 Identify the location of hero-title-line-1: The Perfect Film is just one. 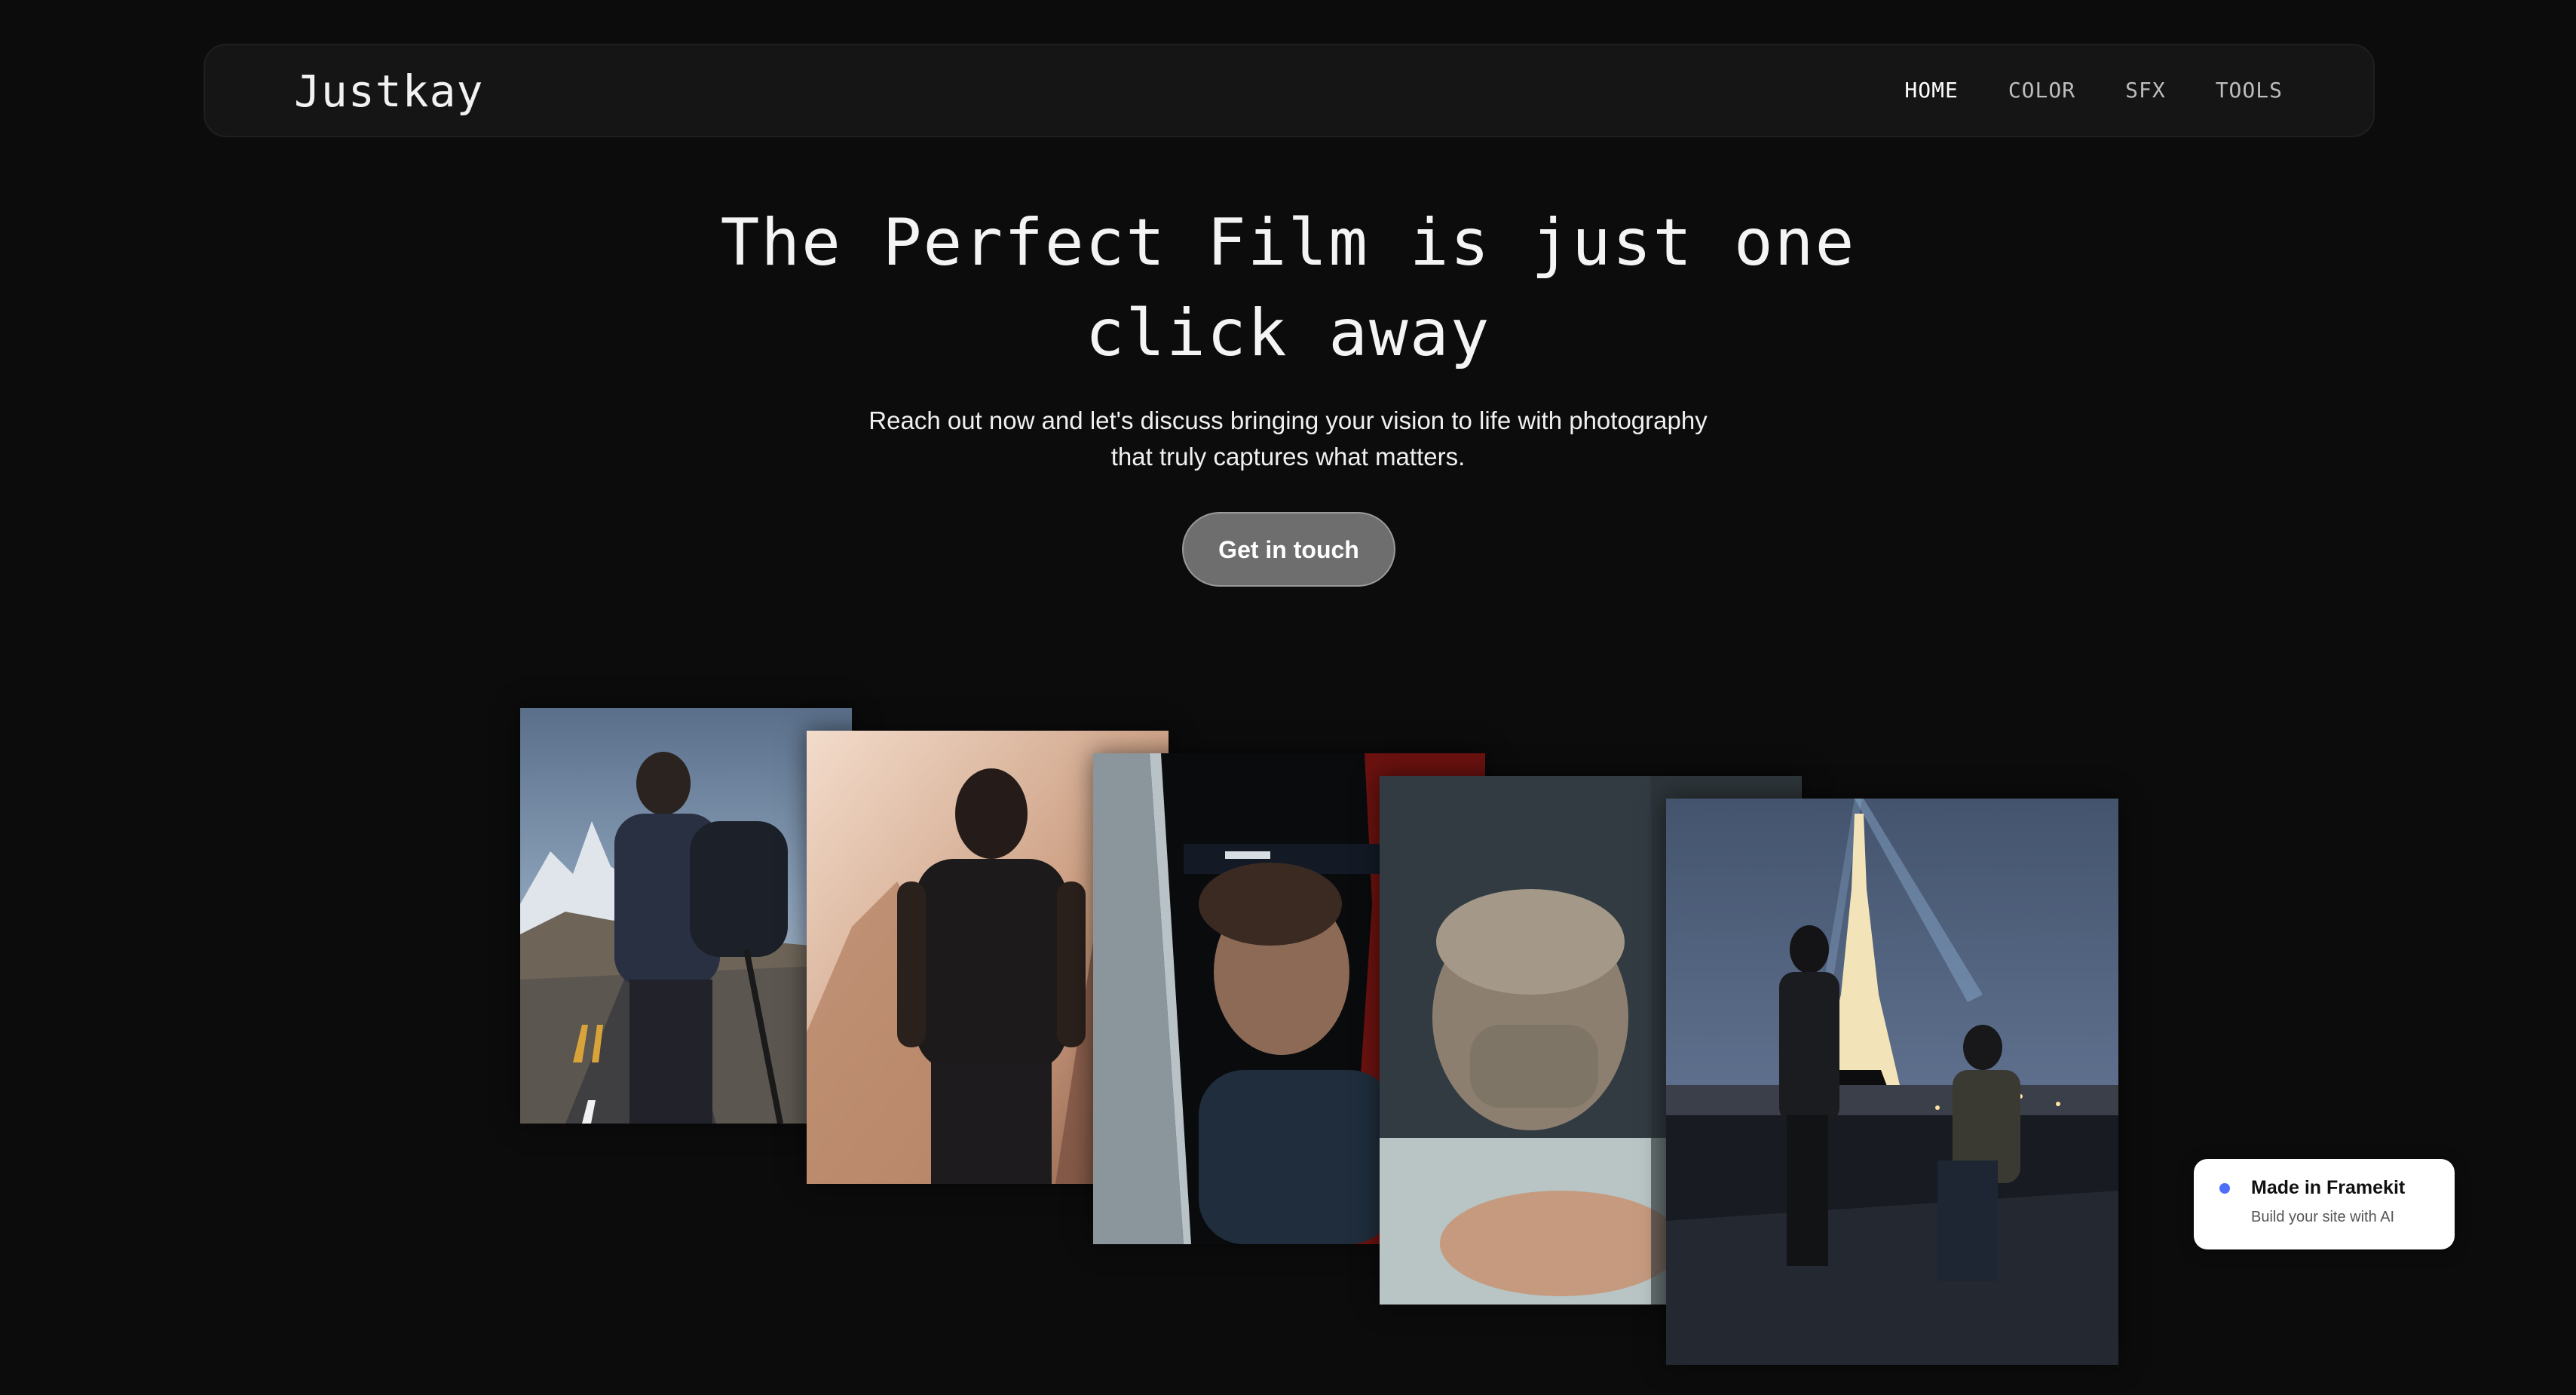
(1288, 243).